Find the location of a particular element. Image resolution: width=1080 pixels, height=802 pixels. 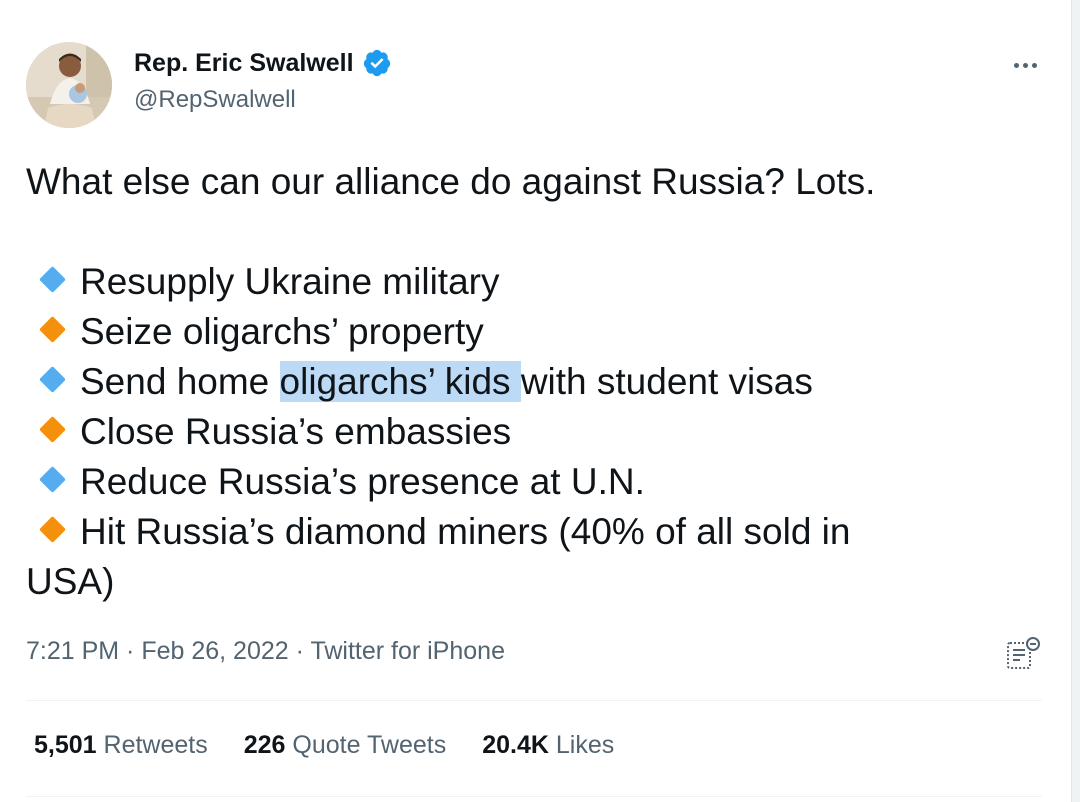

tweet-list-item-continued: USA) is located at coordinates (70, 581).